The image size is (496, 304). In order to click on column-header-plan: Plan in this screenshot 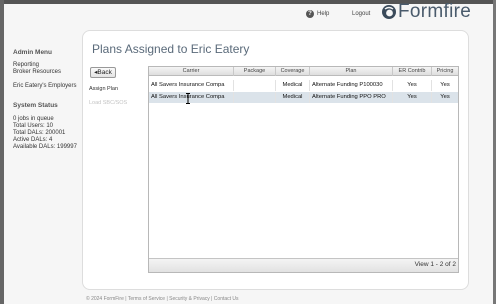, I will do `click(351, 71)`.